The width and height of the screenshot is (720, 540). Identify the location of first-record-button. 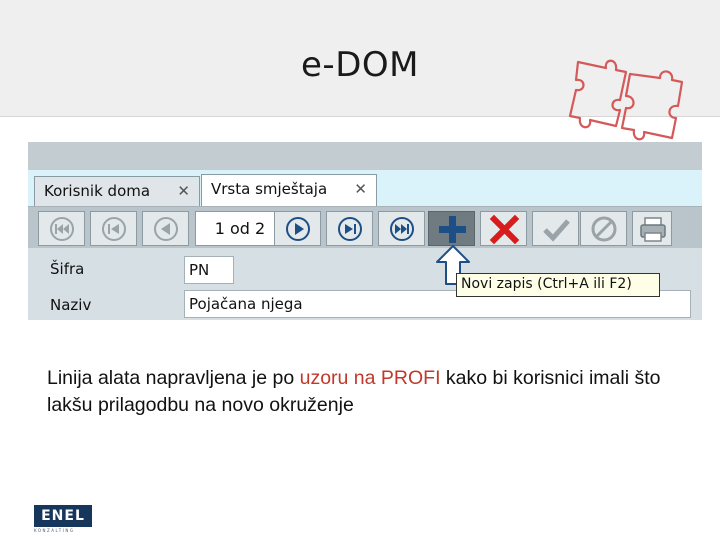
(61, 228).